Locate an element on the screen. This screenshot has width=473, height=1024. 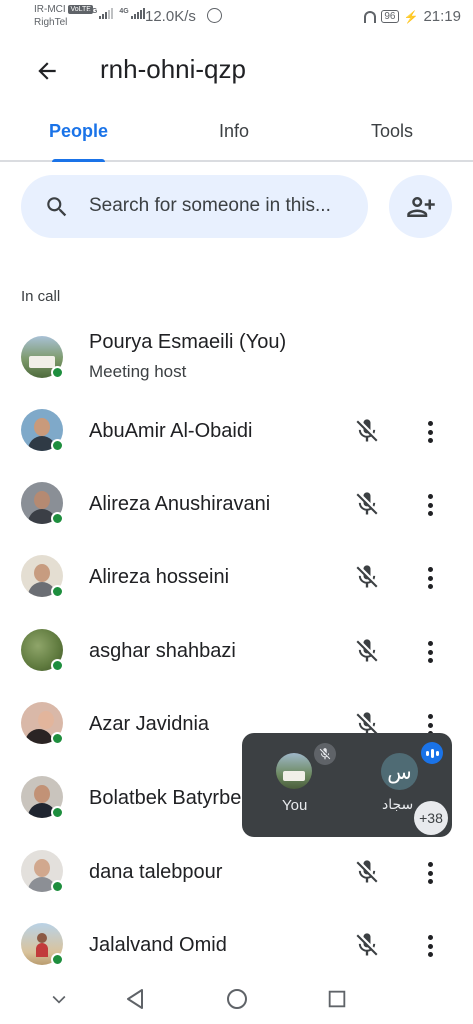
speaking-indicator-icon is located at coordinates (432, 753).